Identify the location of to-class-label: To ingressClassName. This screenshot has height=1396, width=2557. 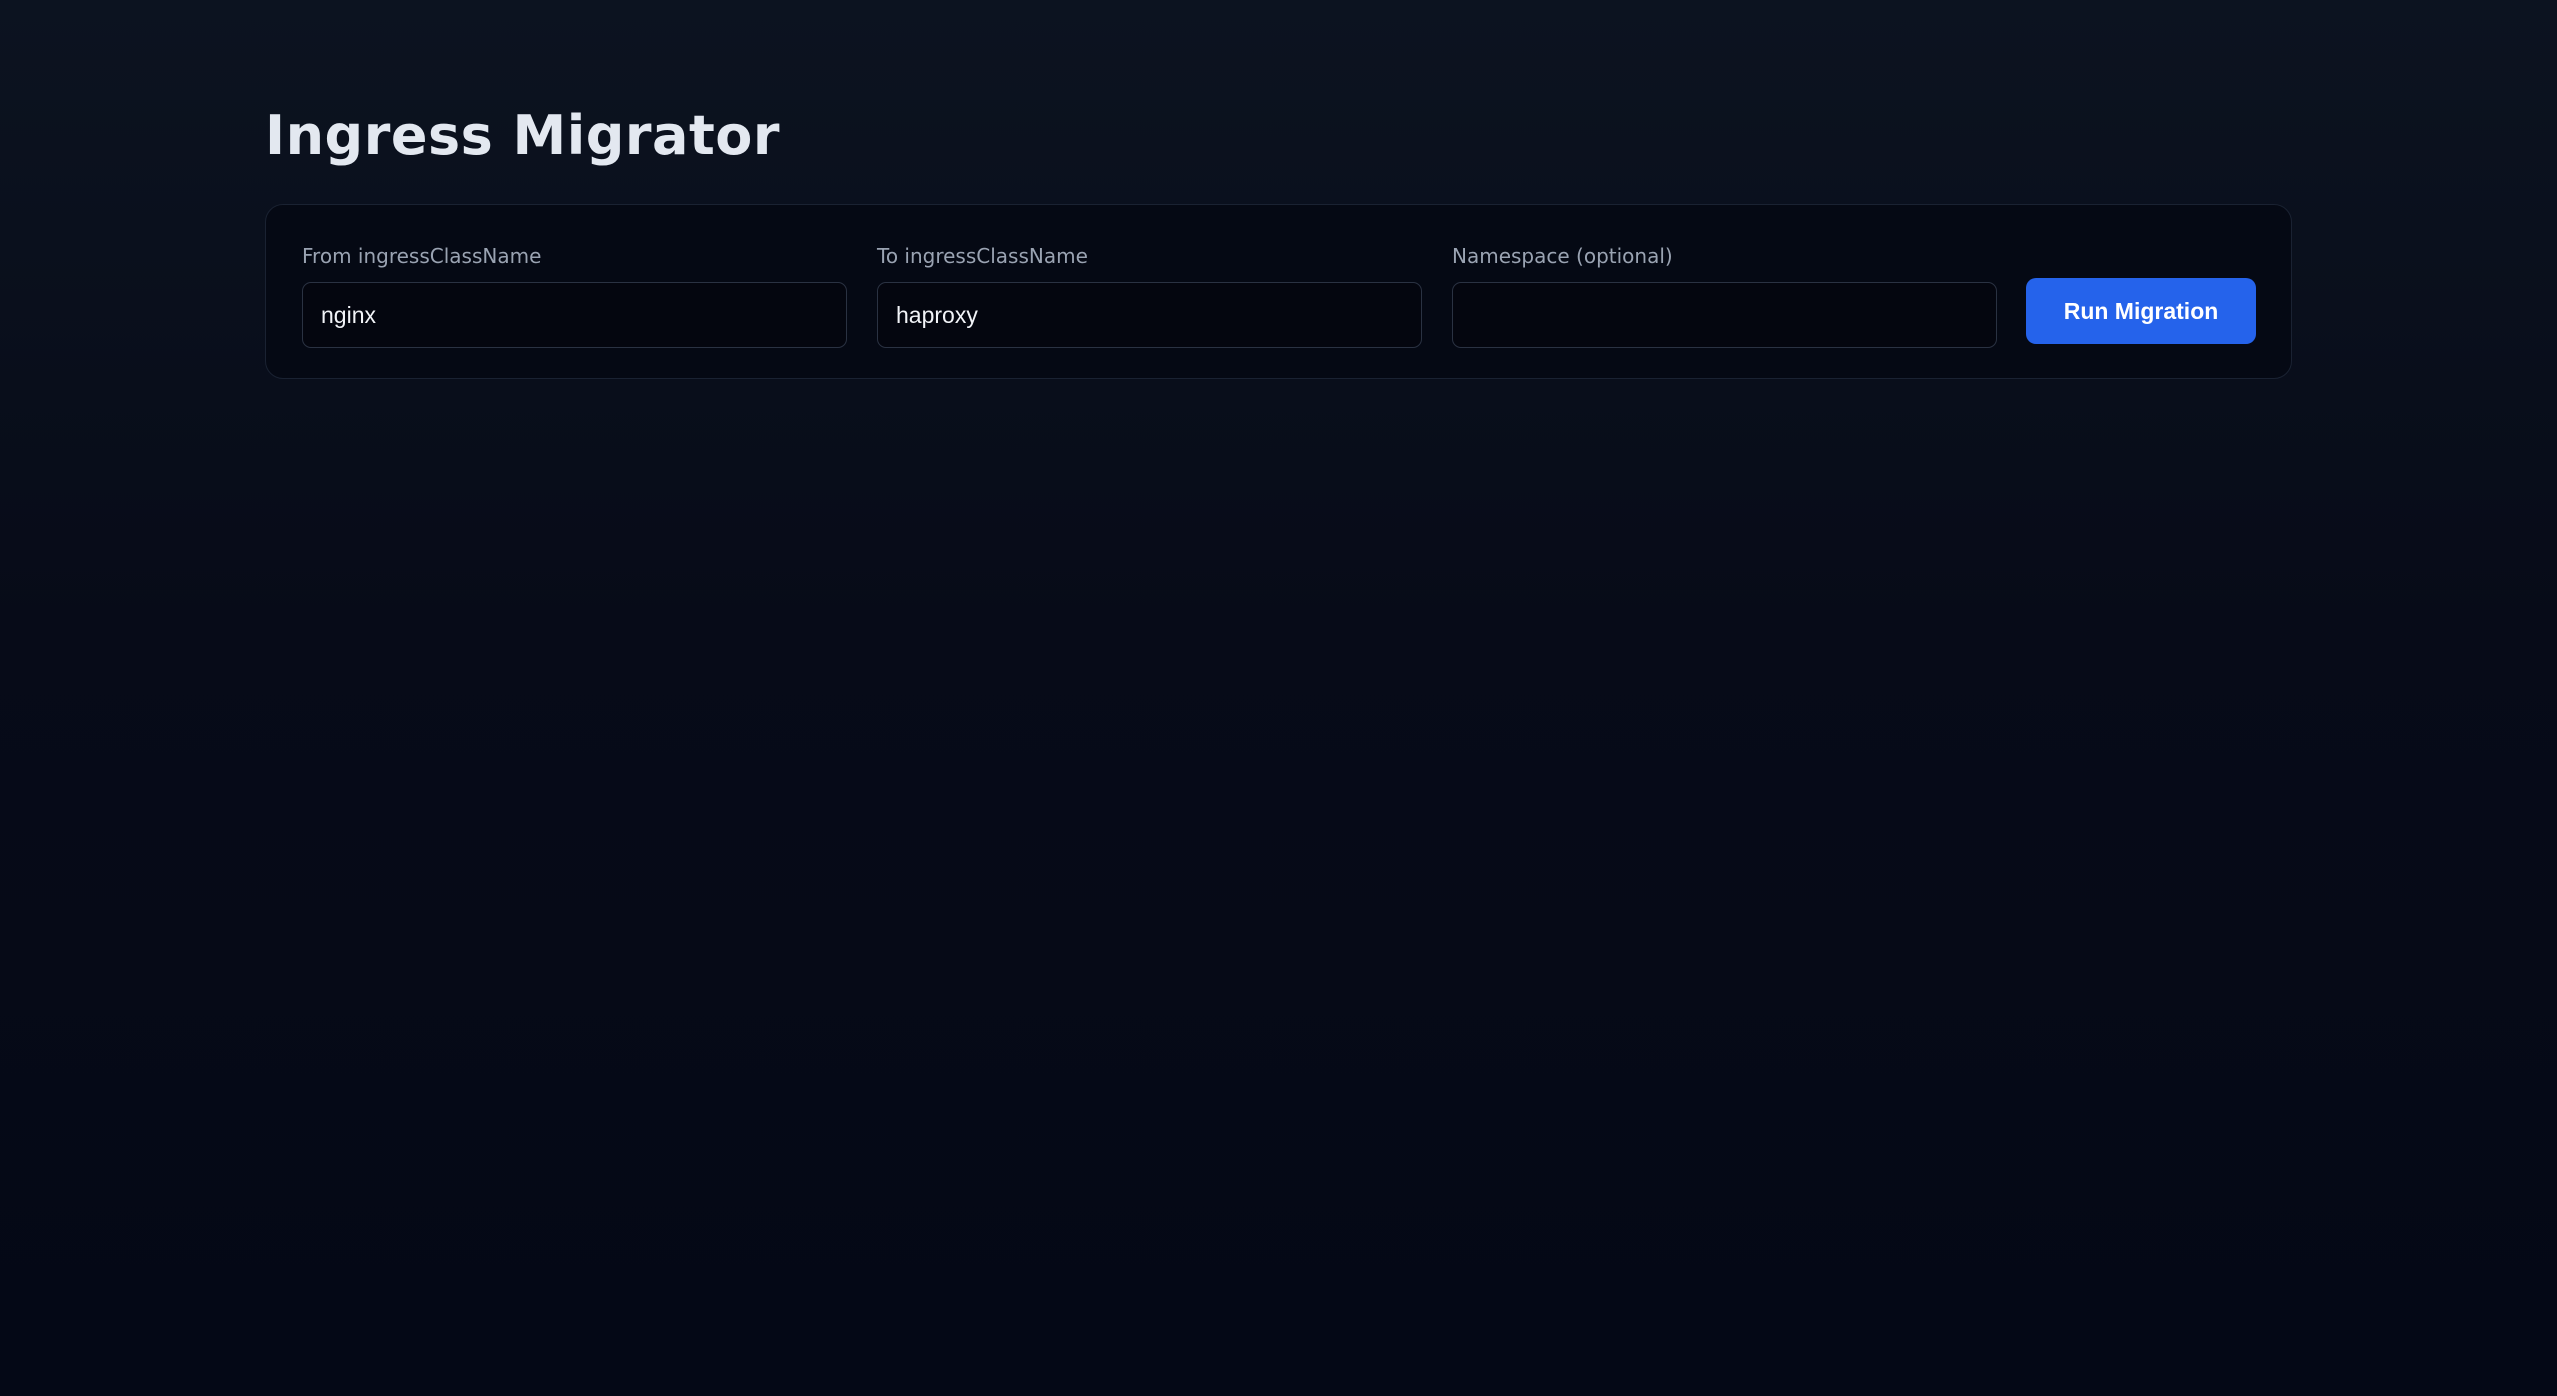
(982, 256).